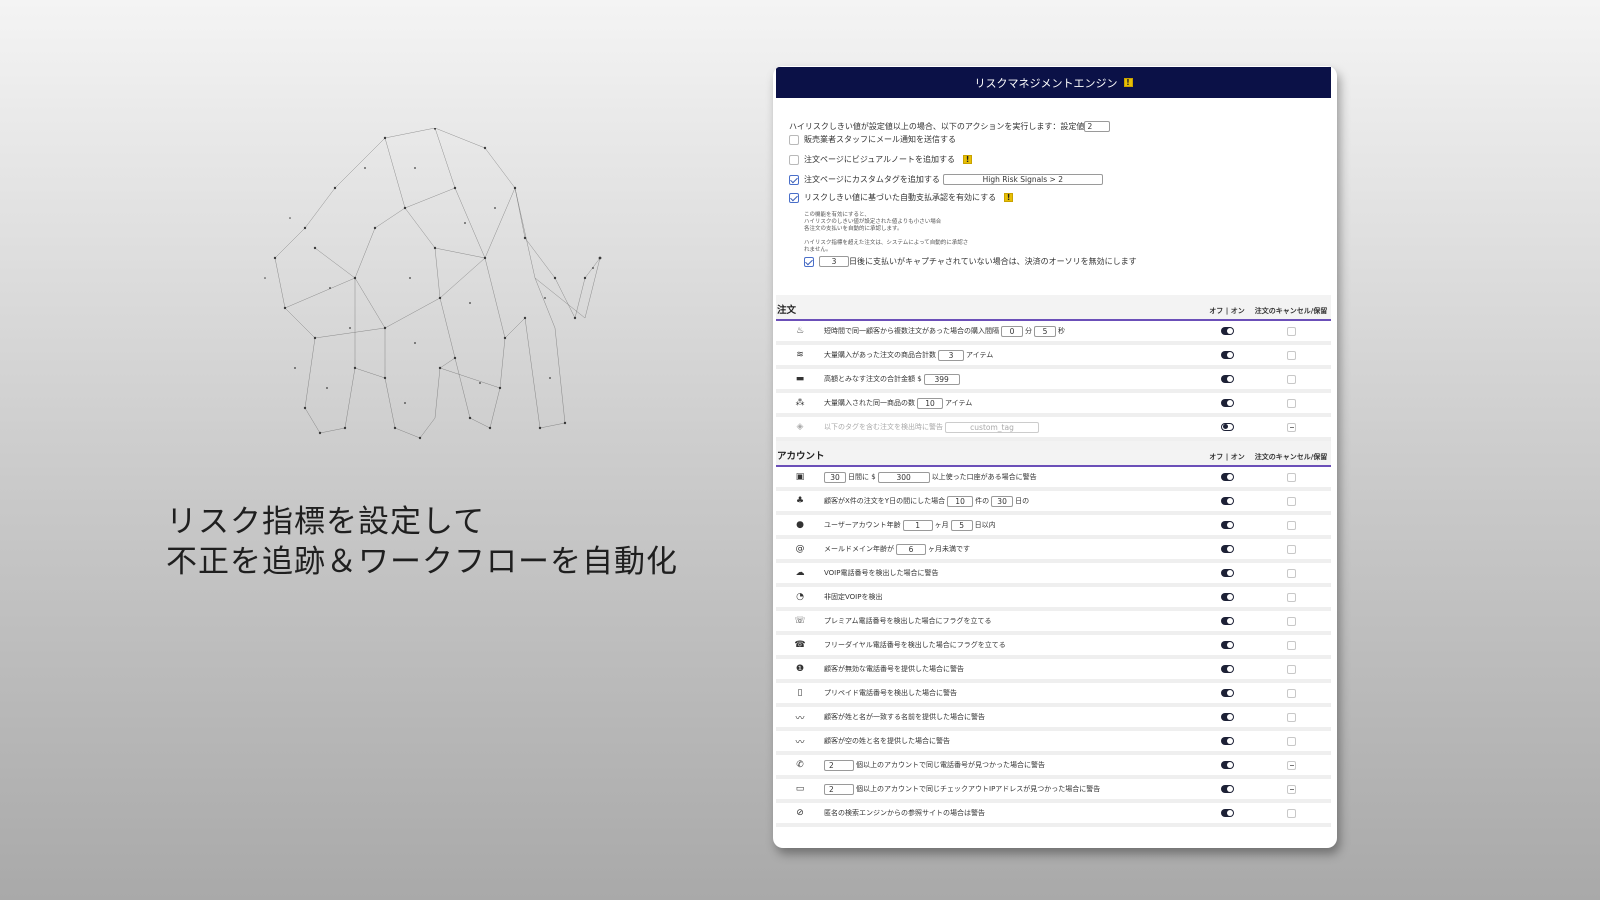  Describe the element at coordinates (800, 525) in the screenshot. I see `user-icon: ●` at that location.